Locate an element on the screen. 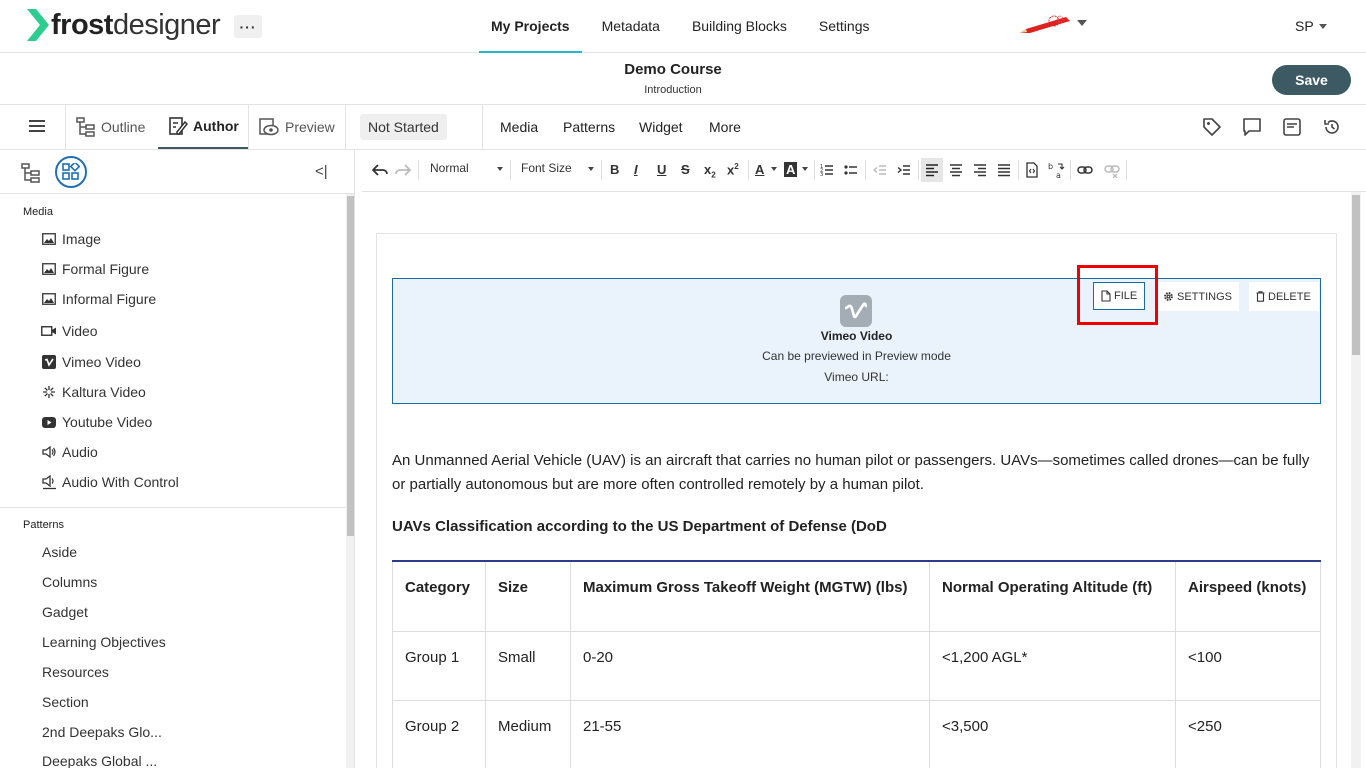 The image size is (1366, 768). editor-scrollbar is located at coordinates (1356, 480).